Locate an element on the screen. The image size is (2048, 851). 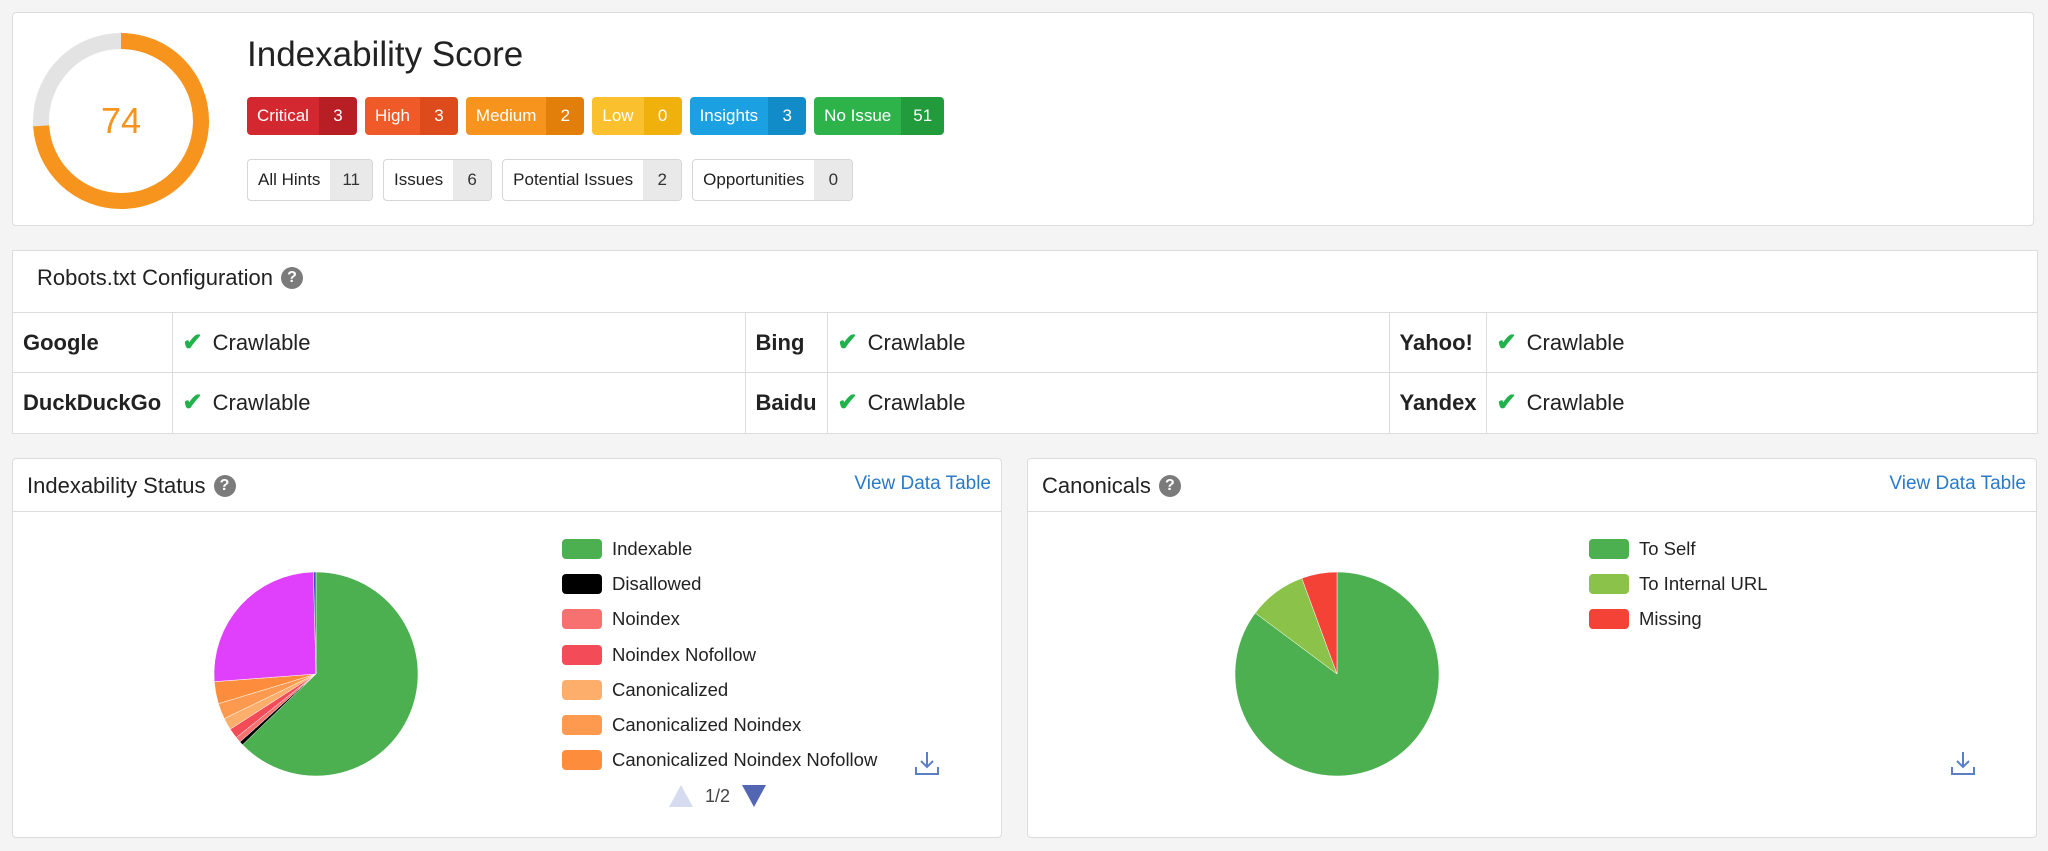
legend-item: To Self is located at coordinates (1678, 548).